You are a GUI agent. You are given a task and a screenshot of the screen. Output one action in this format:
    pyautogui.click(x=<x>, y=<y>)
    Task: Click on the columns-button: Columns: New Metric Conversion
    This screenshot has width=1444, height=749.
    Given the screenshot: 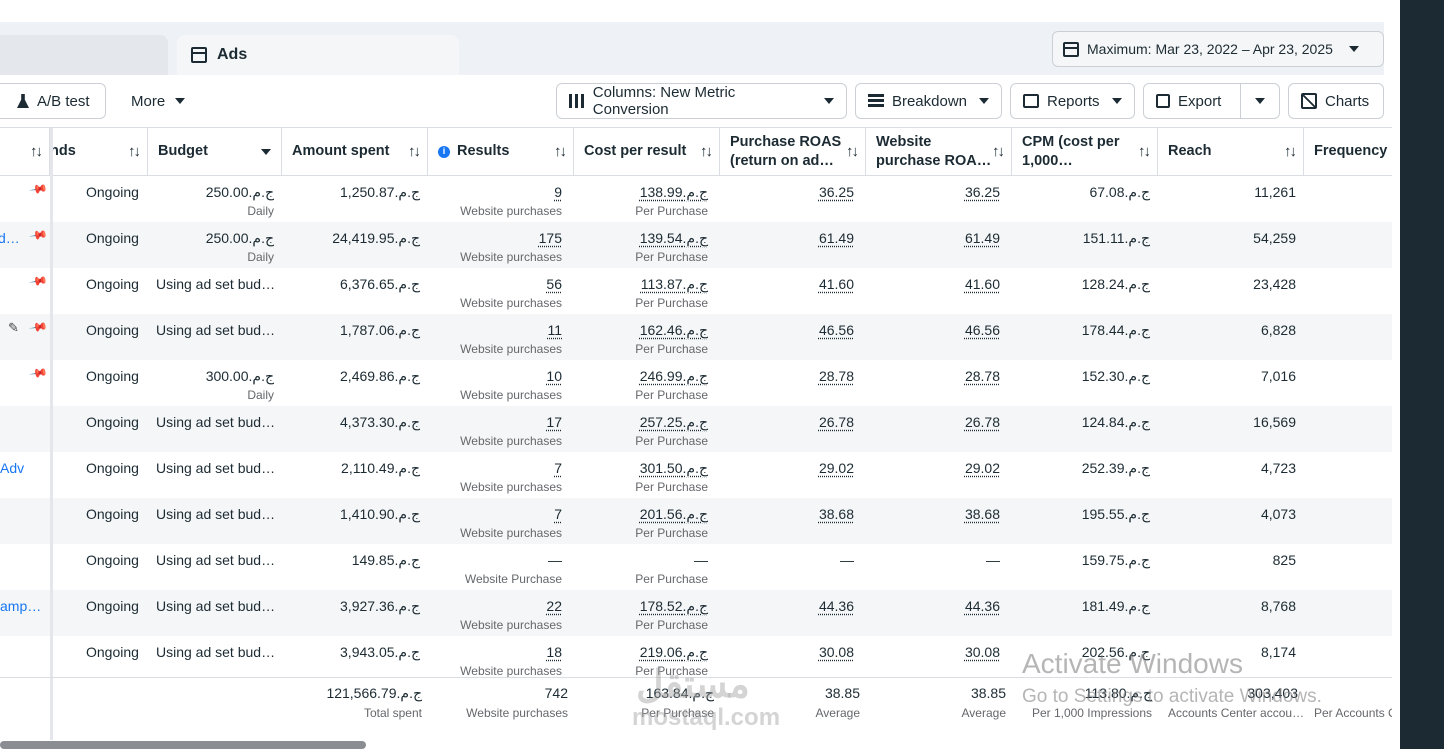 What is the action you would take?
    pyautogui.click(x=701, y=101)
    